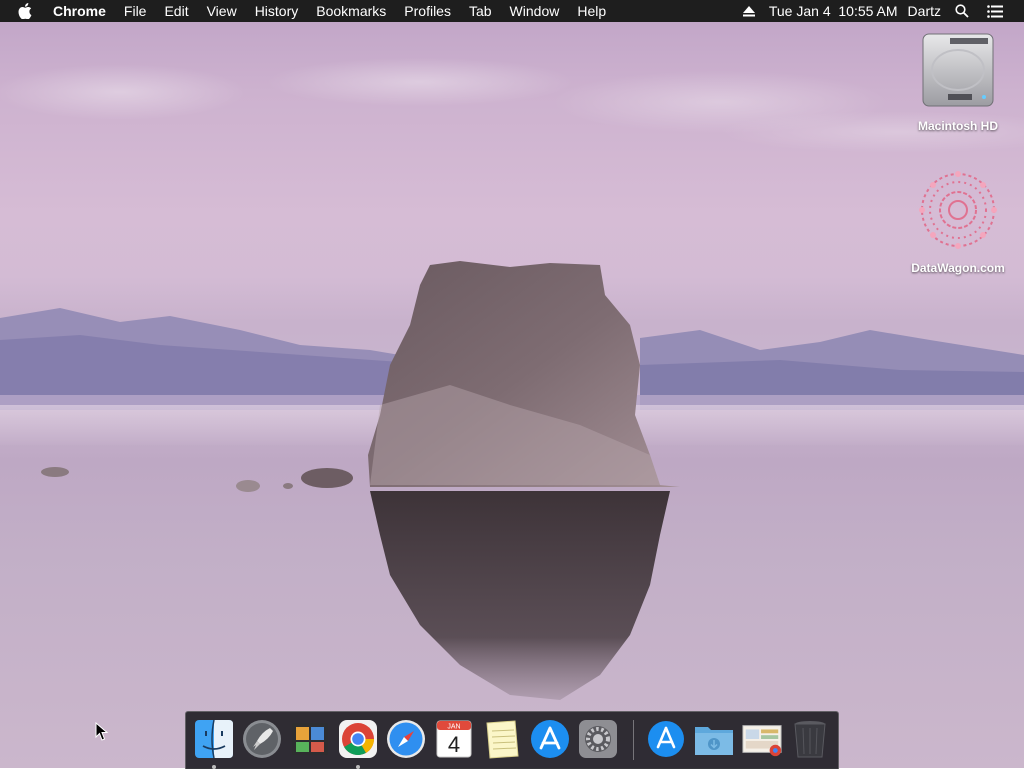 The width and height of the screenshot is (1024, 769). What do you see at coordinates (351, 11) in the screenshot?
I see `menu-bookmarks: Bookmarks` at bounding box center [351, 11].